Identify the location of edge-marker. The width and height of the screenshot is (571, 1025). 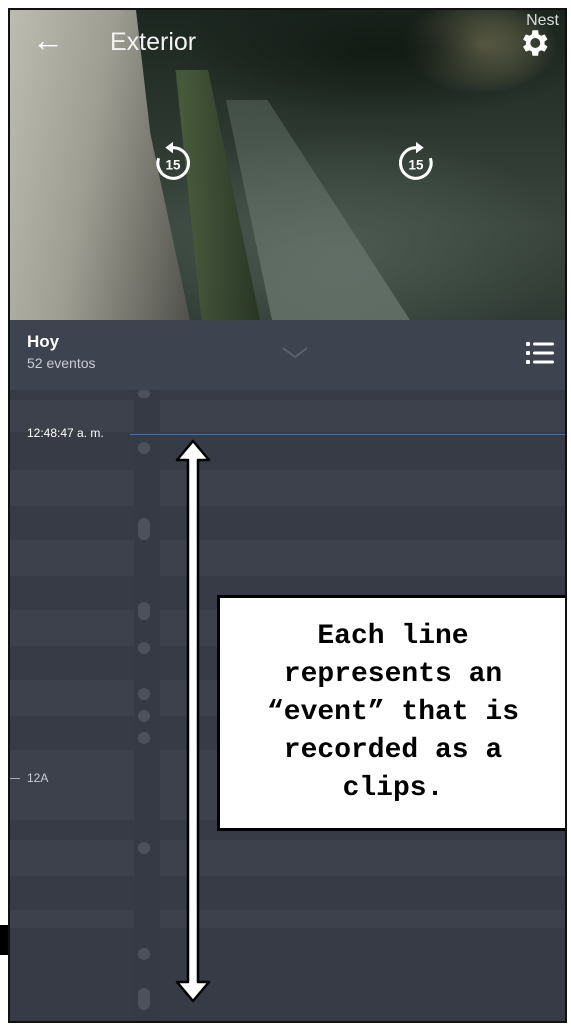
(4, 940).